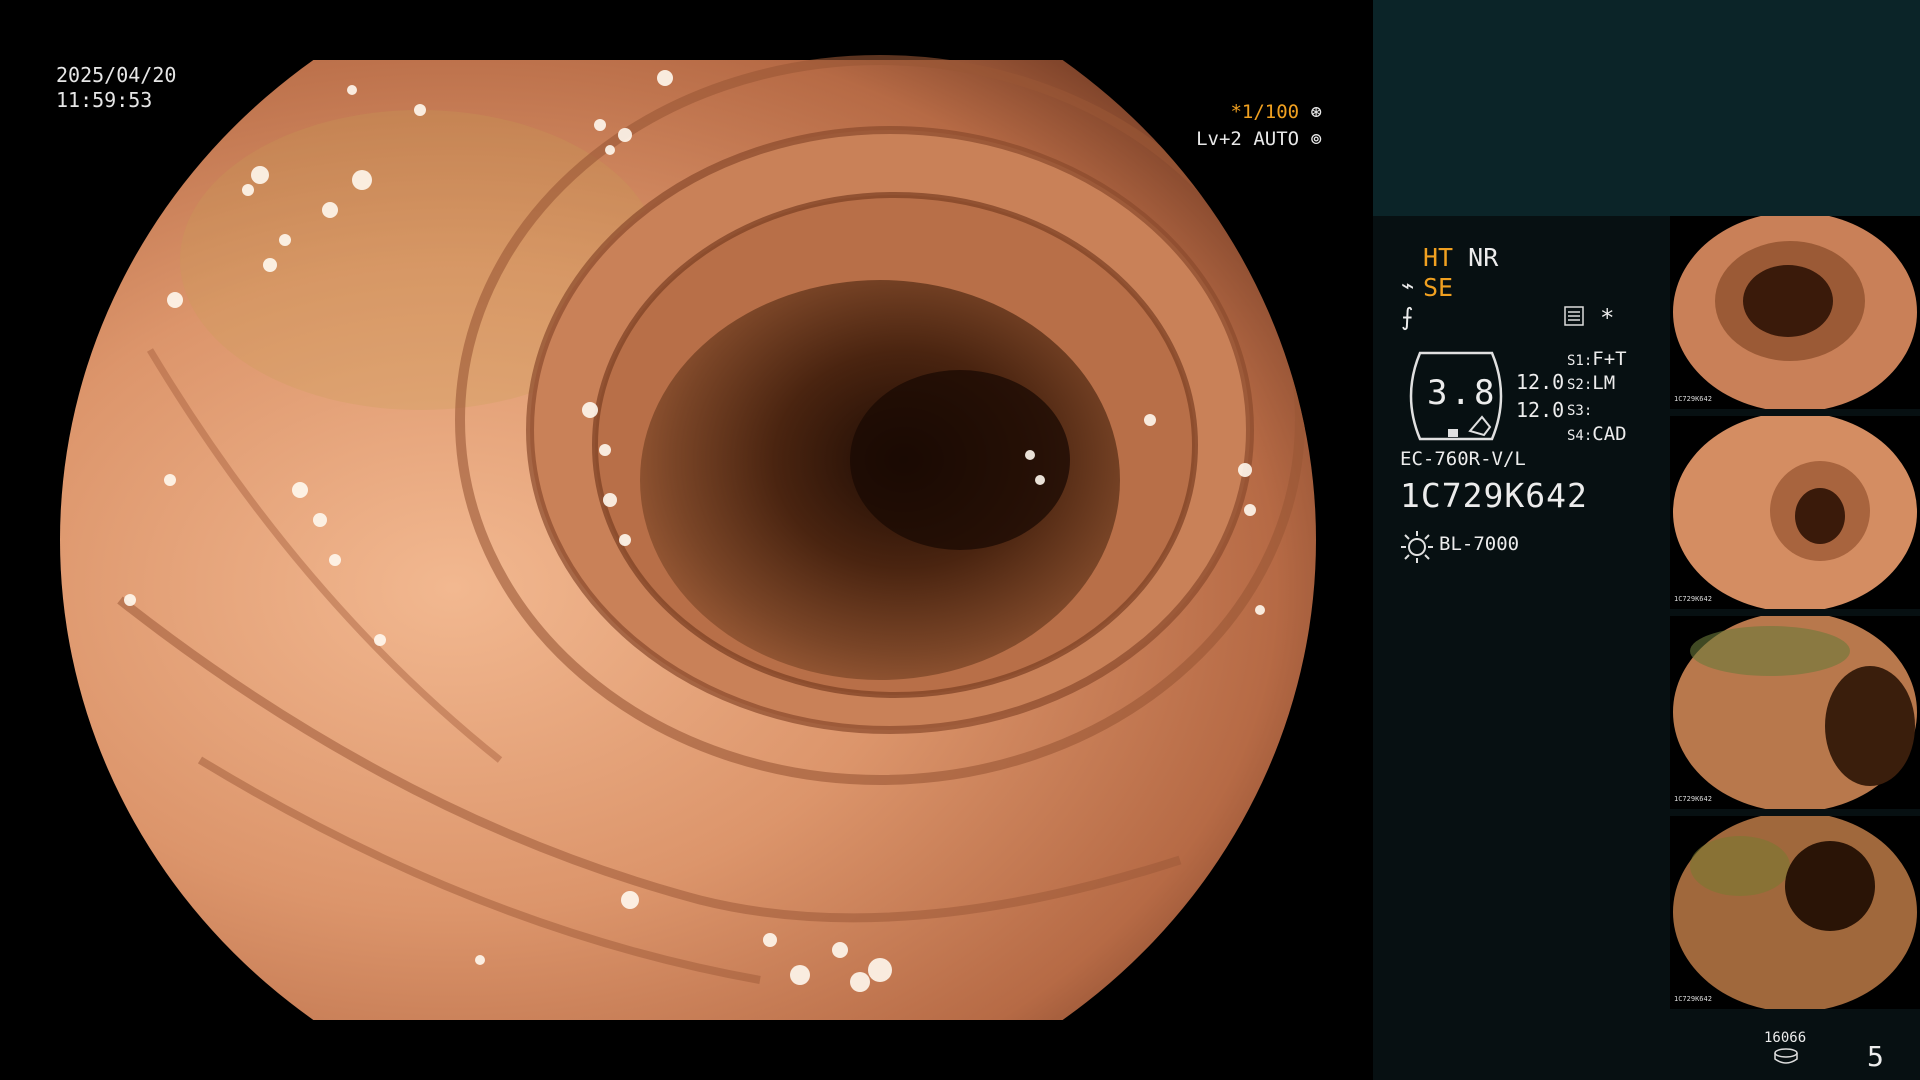  I want to click on structure-enhance-icon: ⌁, so click(1408, 286).